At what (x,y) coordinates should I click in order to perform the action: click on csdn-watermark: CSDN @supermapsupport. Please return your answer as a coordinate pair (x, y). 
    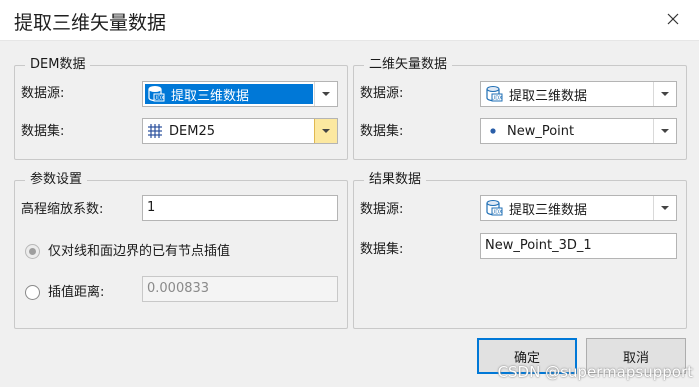
    Looking at the image, I should click on (595, 372).